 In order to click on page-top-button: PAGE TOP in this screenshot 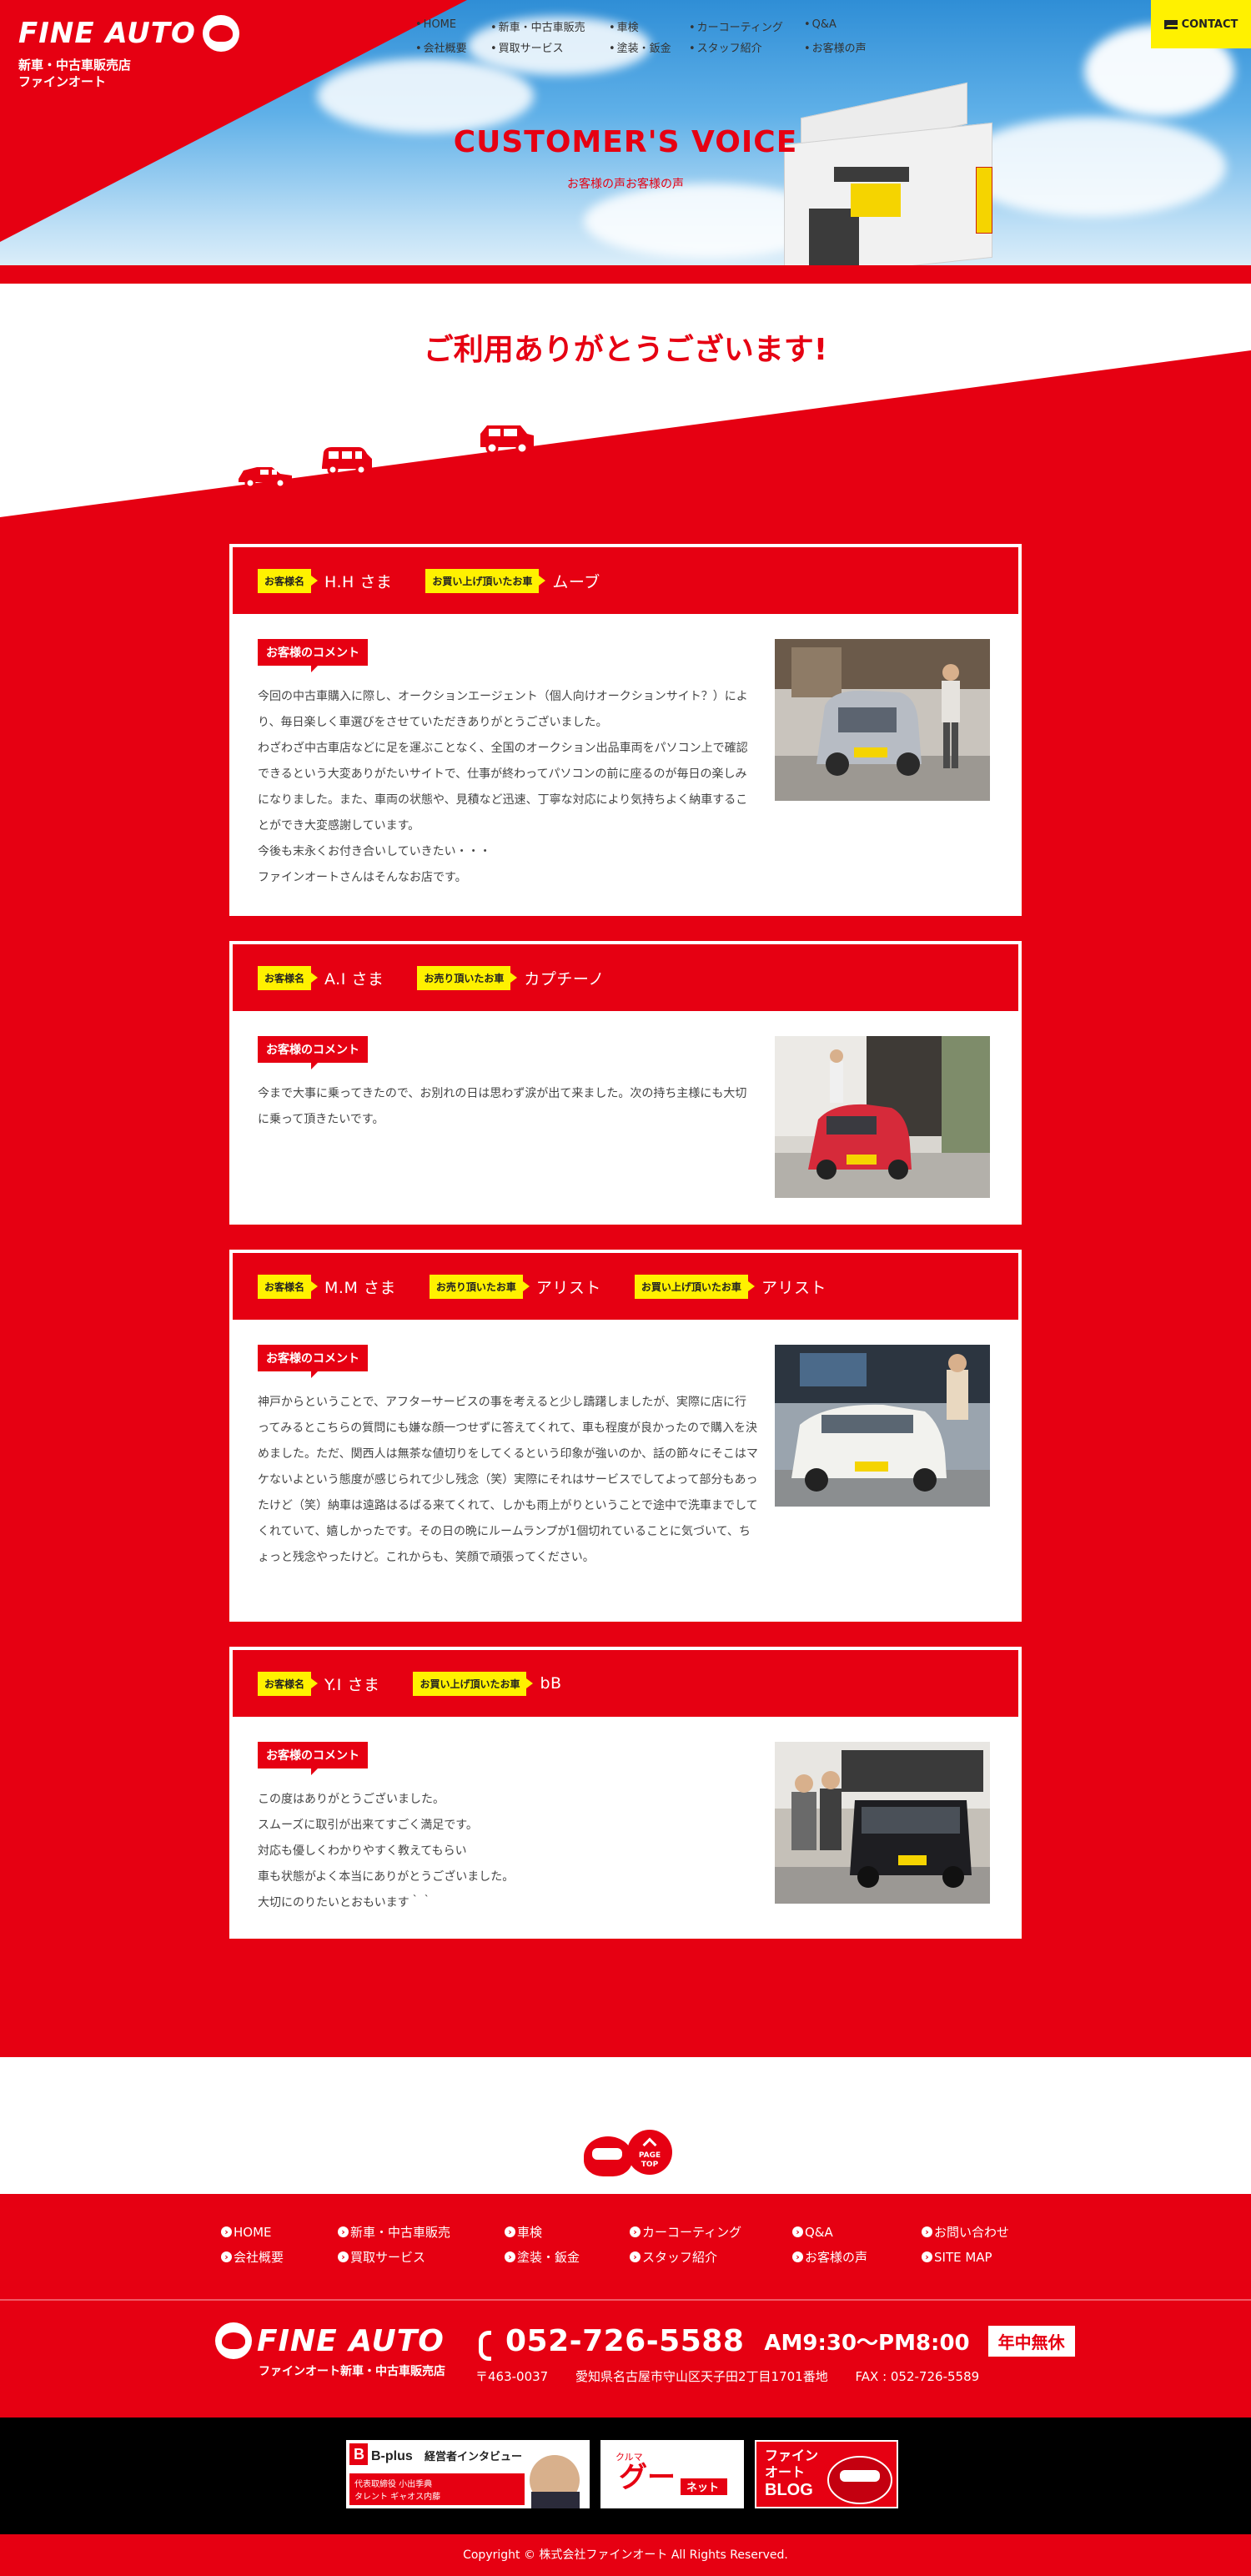, I will do `click(630, 2155)`.